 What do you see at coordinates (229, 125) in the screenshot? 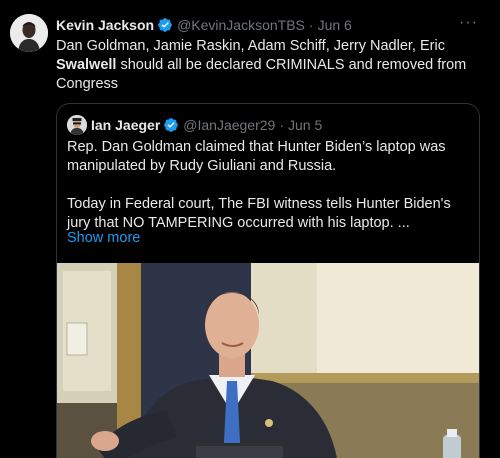
I see `quote-author-handle: @IanJaeger29` at bounding box center [229, 125].